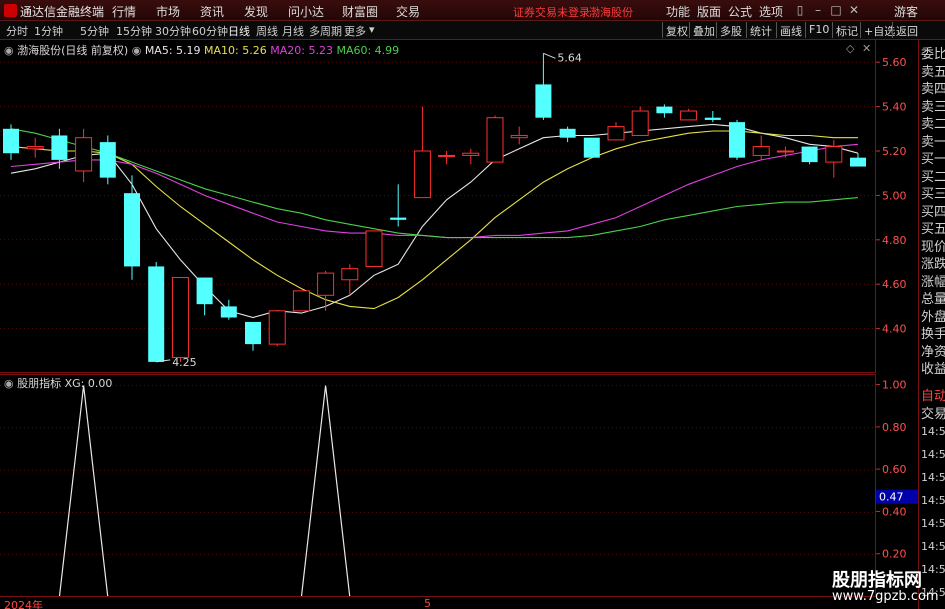 The image size is (945, 609). What do you see at coordinates (891, 497) in the screenshot?
I see `indicator-value-label: 0.47` at bounding box center [891, 497].